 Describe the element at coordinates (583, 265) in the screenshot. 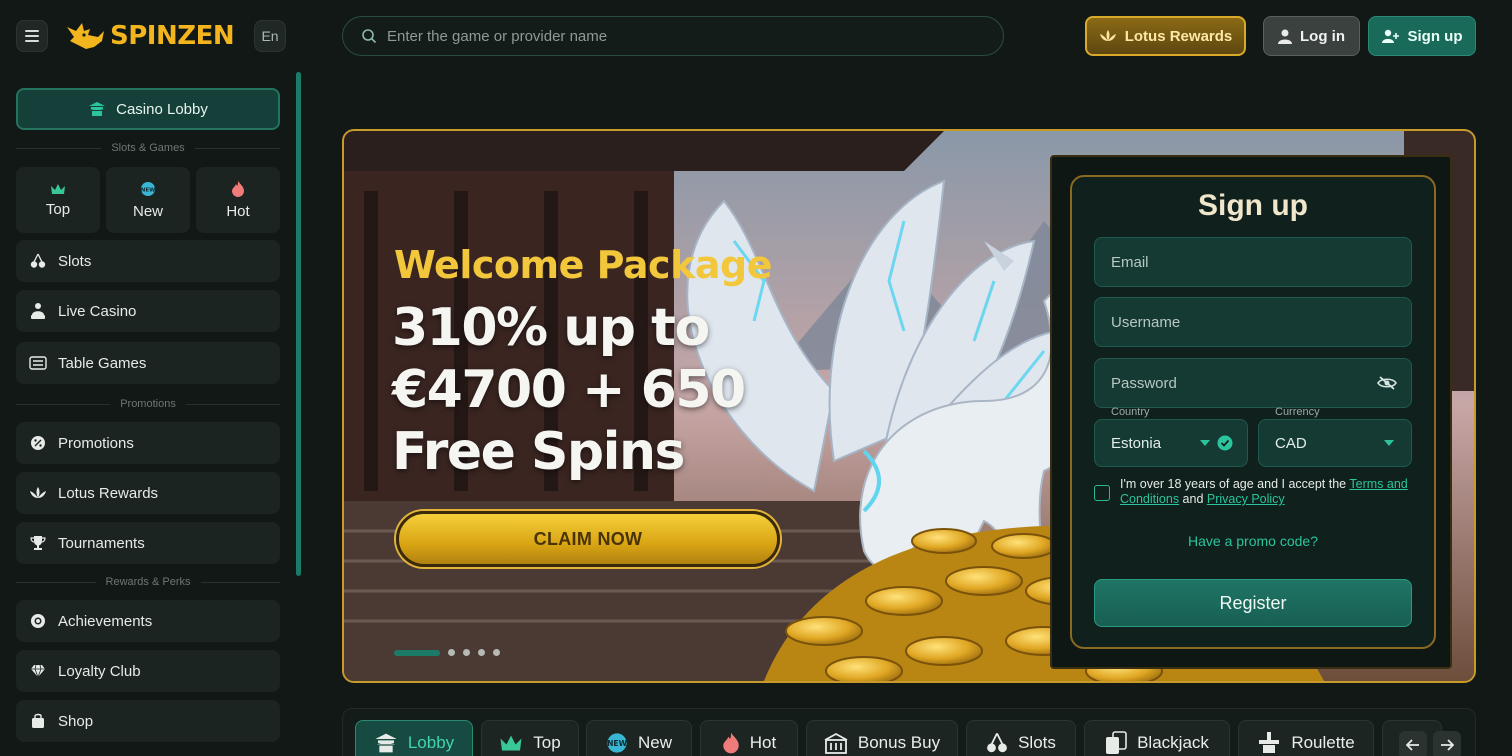

I see `hero-title: Welcome Package` at that location.